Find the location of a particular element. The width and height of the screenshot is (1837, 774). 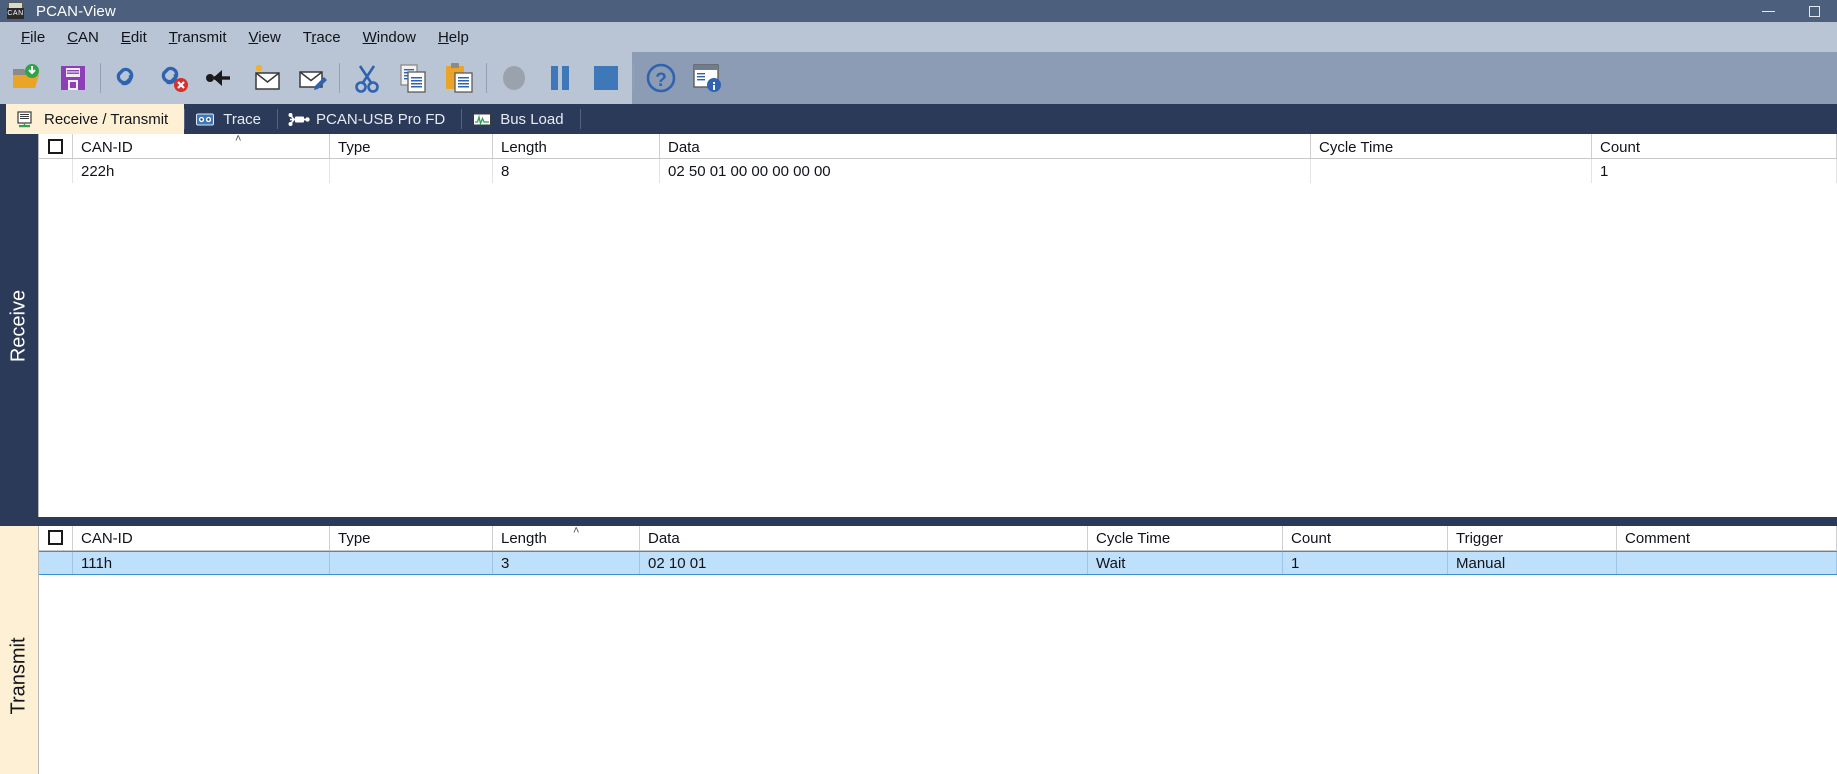

menu-item-file: File is located at coordinates (33, 37).